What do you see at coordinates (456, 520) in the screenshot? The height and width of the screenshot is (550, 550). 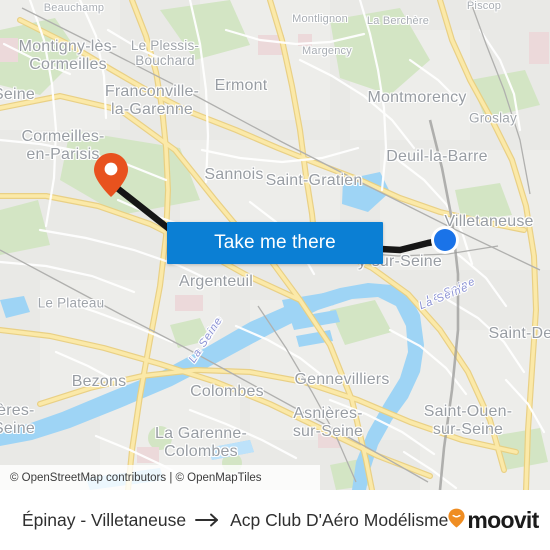 I see `moovit-pin-icon` at bounding box center [456, 520].